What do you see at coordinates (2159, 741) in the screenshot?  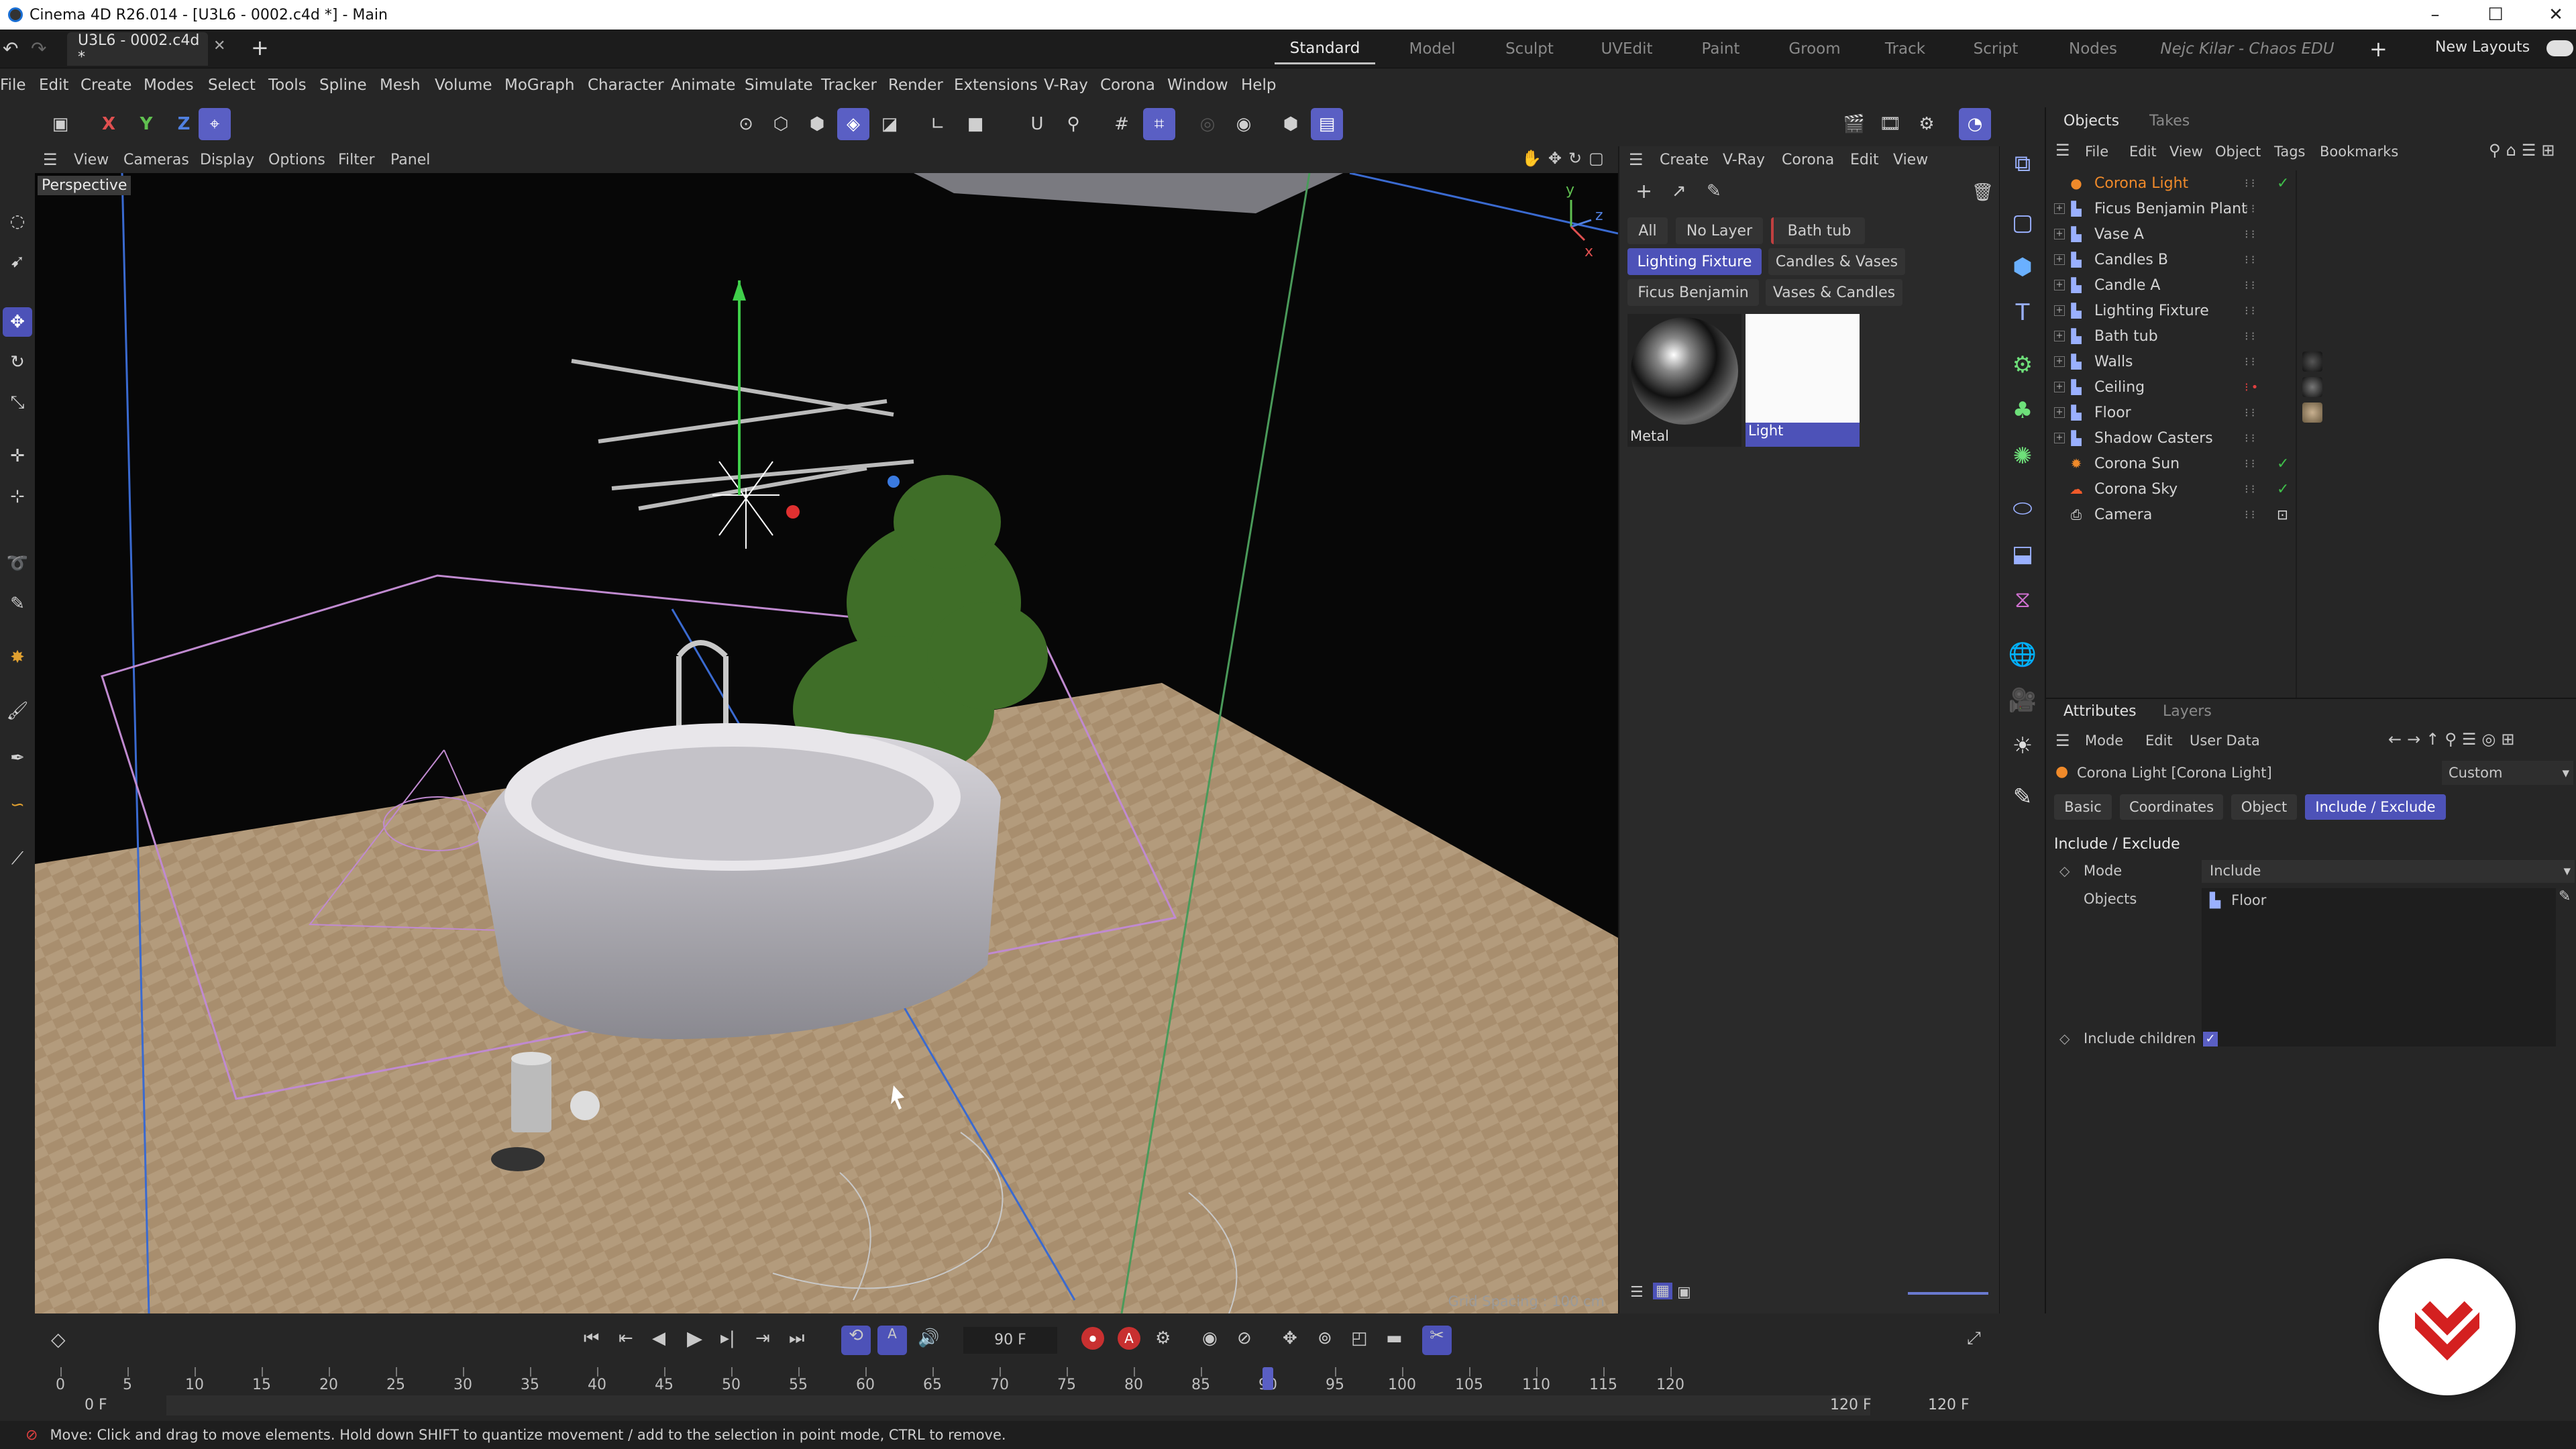 I see `attr-menu-edit: Edit` at bounding box center [2159, 741].